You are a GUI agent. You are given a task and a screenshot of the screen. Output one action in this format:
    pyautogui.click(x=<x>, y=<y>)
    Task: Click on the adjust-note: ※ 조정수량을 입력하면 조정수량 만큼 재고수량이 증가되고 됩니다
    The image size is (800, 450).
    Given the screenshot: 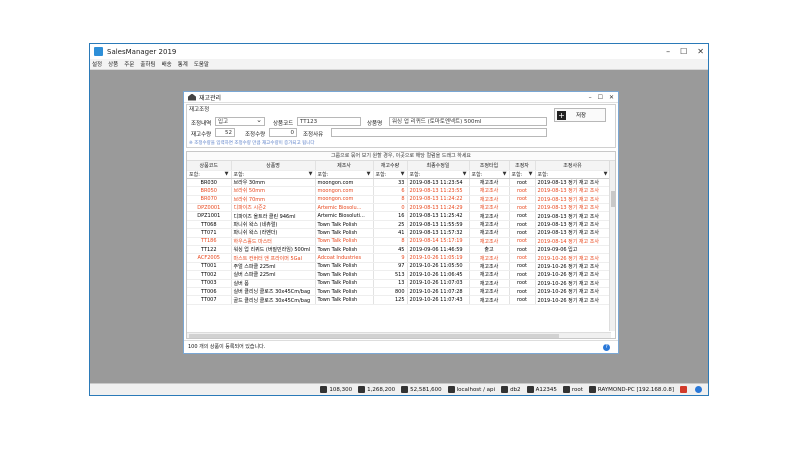 What is the action you would take?
    pyautogui.click(x=252, y=143)
    